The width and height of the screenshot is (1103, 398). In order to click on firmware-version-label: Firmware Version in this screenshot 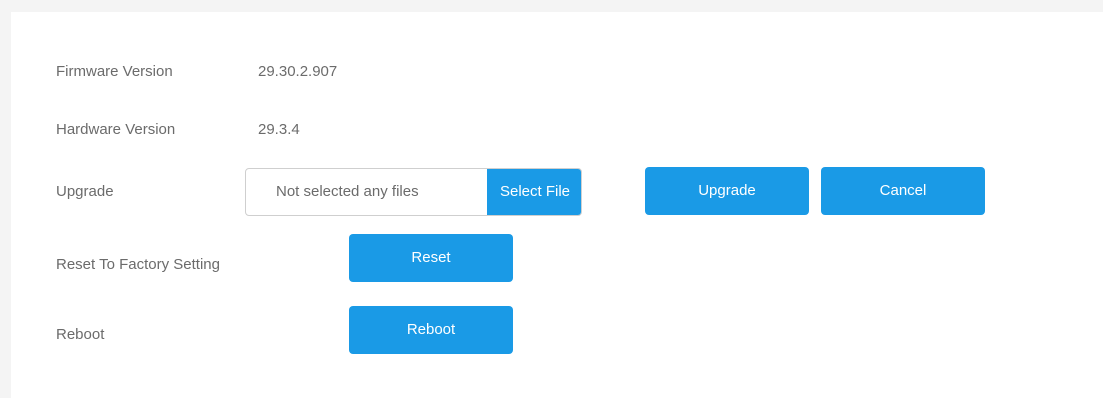, I will do `click(114, 71)`.